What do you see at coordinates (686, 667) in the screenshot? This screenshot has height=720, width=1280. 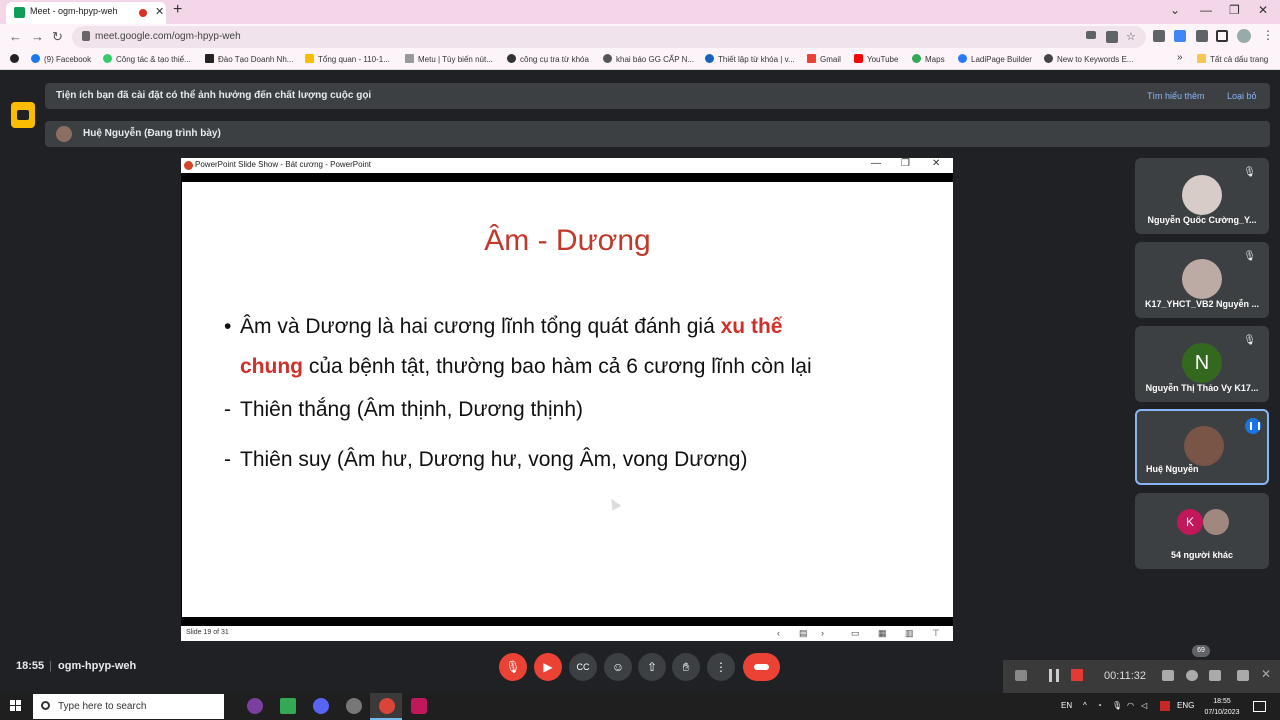 I see `raise-hand-button: ✋︎` at bounding box center [686, 667].